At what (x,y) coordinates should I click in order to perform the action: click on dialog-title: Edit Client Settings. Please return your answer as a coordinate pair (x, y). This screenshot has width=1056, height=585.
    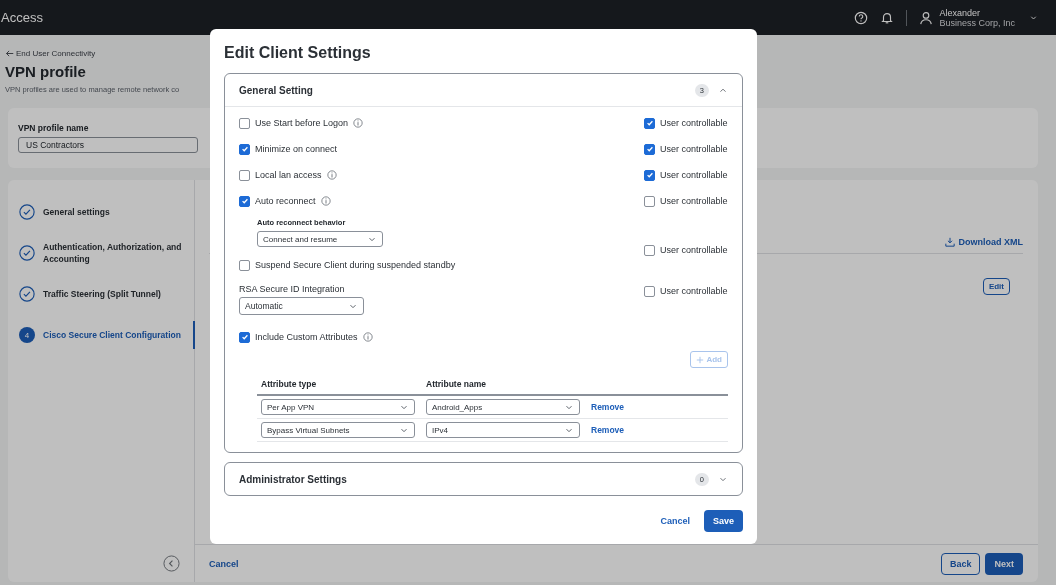
    Looking at the image, I should click on (297, 53).